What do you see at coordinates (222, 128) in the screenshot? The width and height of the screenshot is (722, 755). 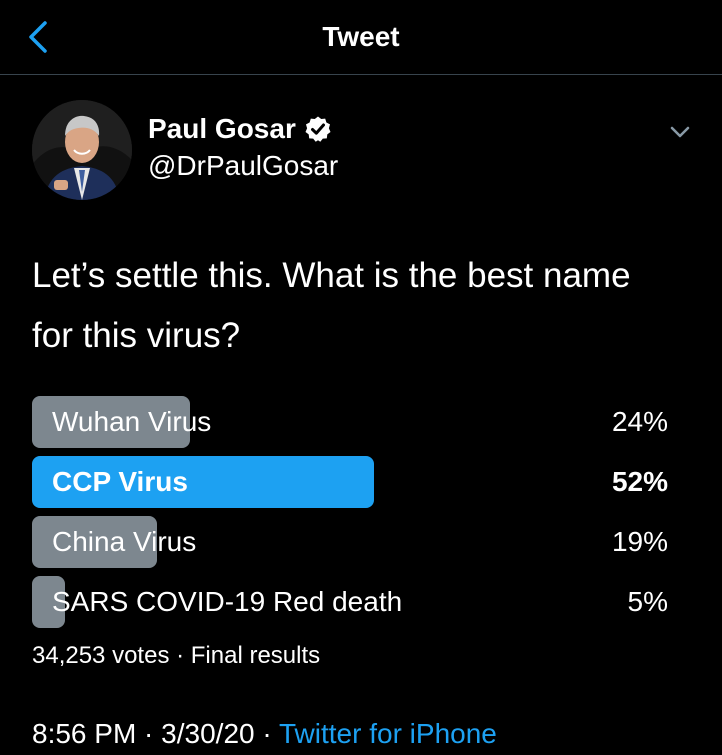 I see `author-name-text: Paul Gosar` at bounding box center [222, 128].